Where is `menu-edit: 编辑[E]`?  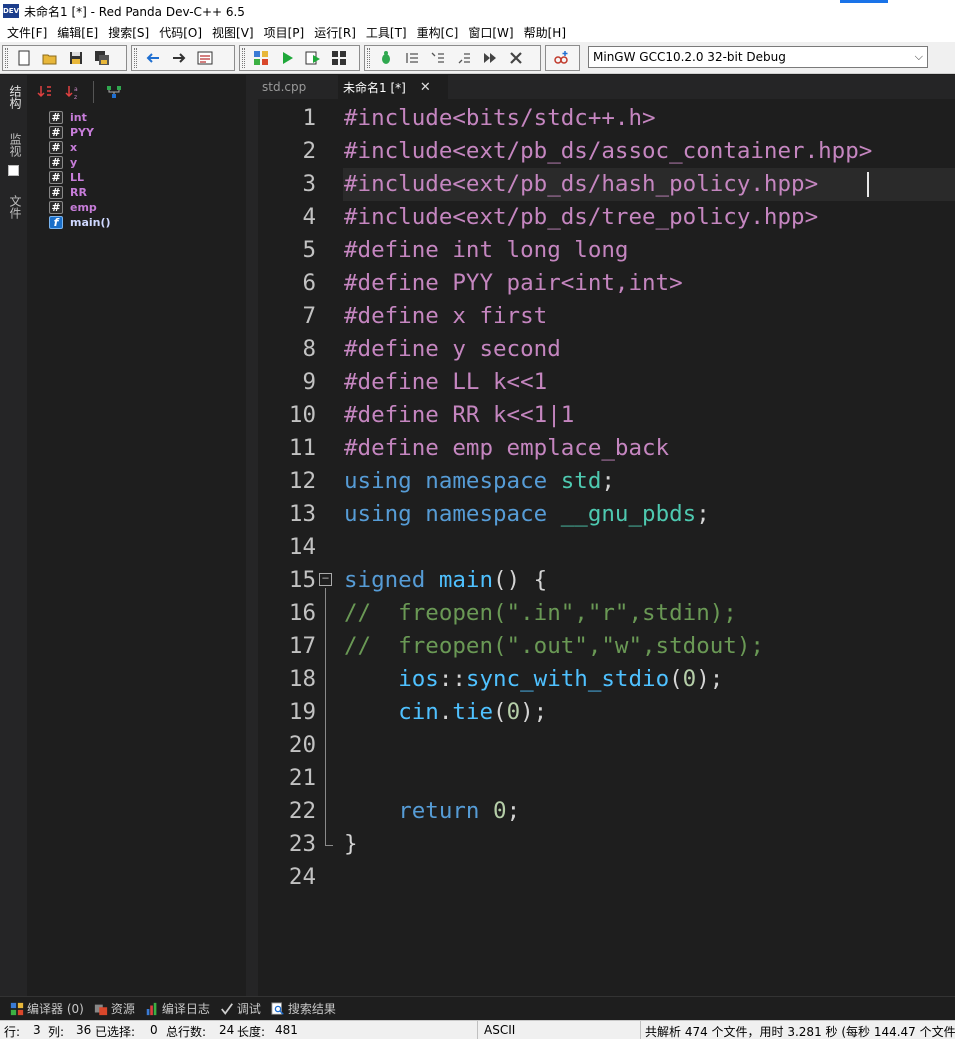
menu-edit: 编辑[E] is located at coordinates (77, 32).